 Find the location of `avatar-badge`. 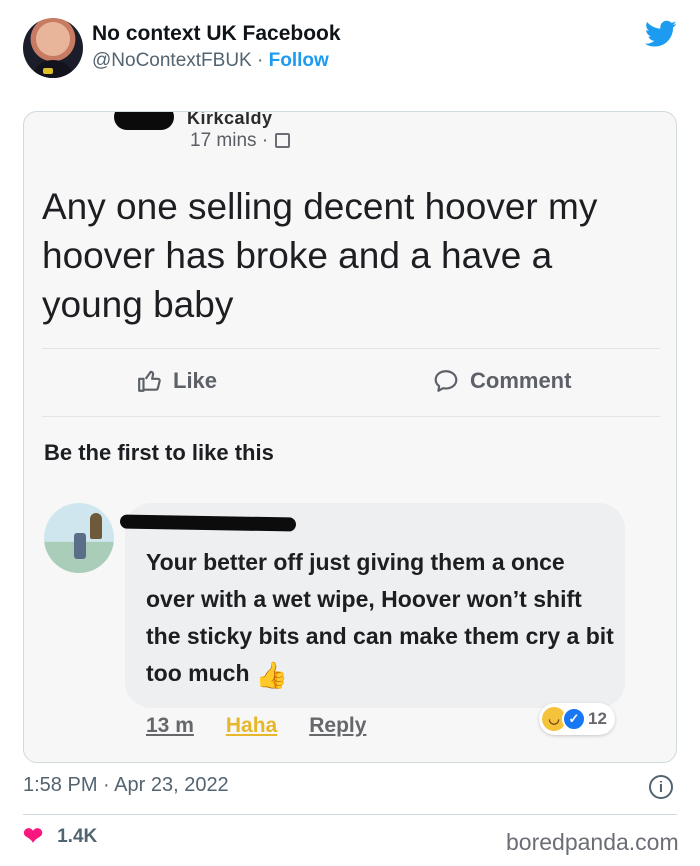

avatar-badge is located at coordinates (48, 71).